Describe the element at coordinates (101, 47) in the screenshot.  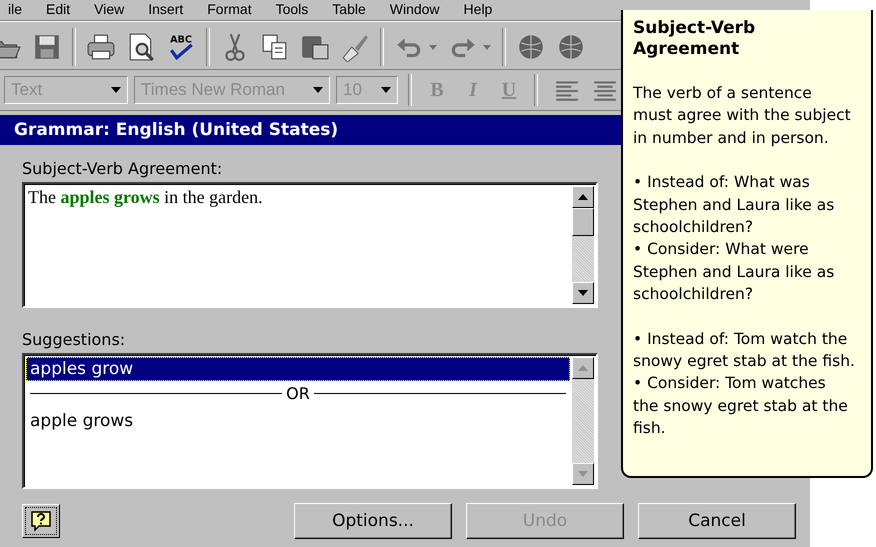
I see `printer-icon` at that location.